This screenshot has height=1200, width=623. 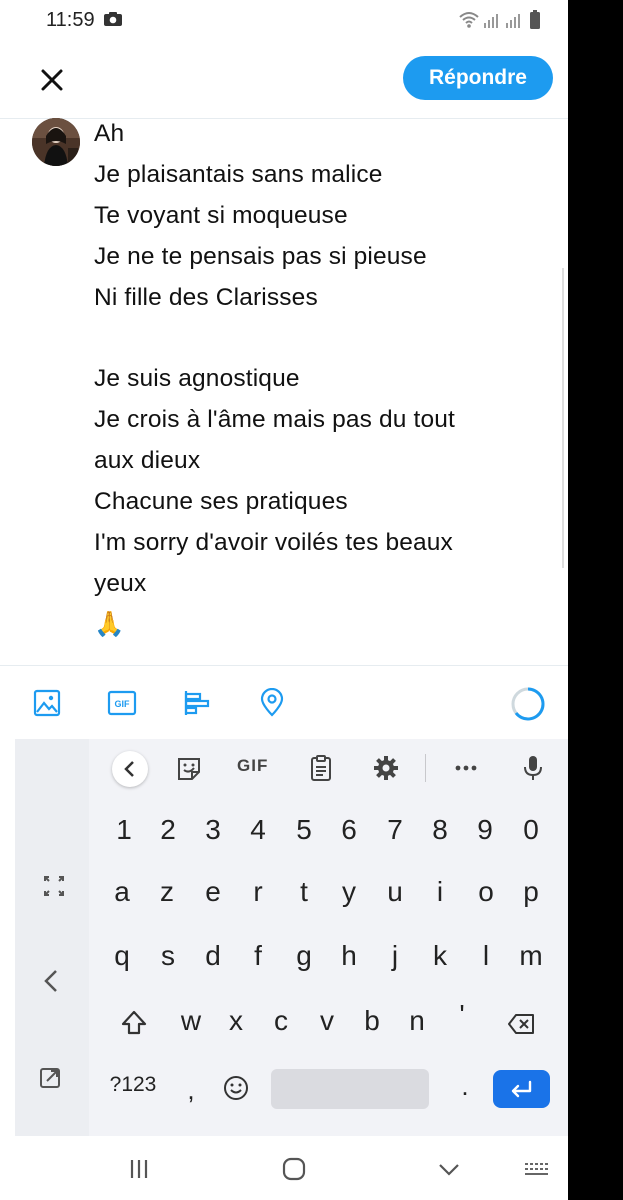 I want to click on key-c: c, so click(x=281, y=1021).